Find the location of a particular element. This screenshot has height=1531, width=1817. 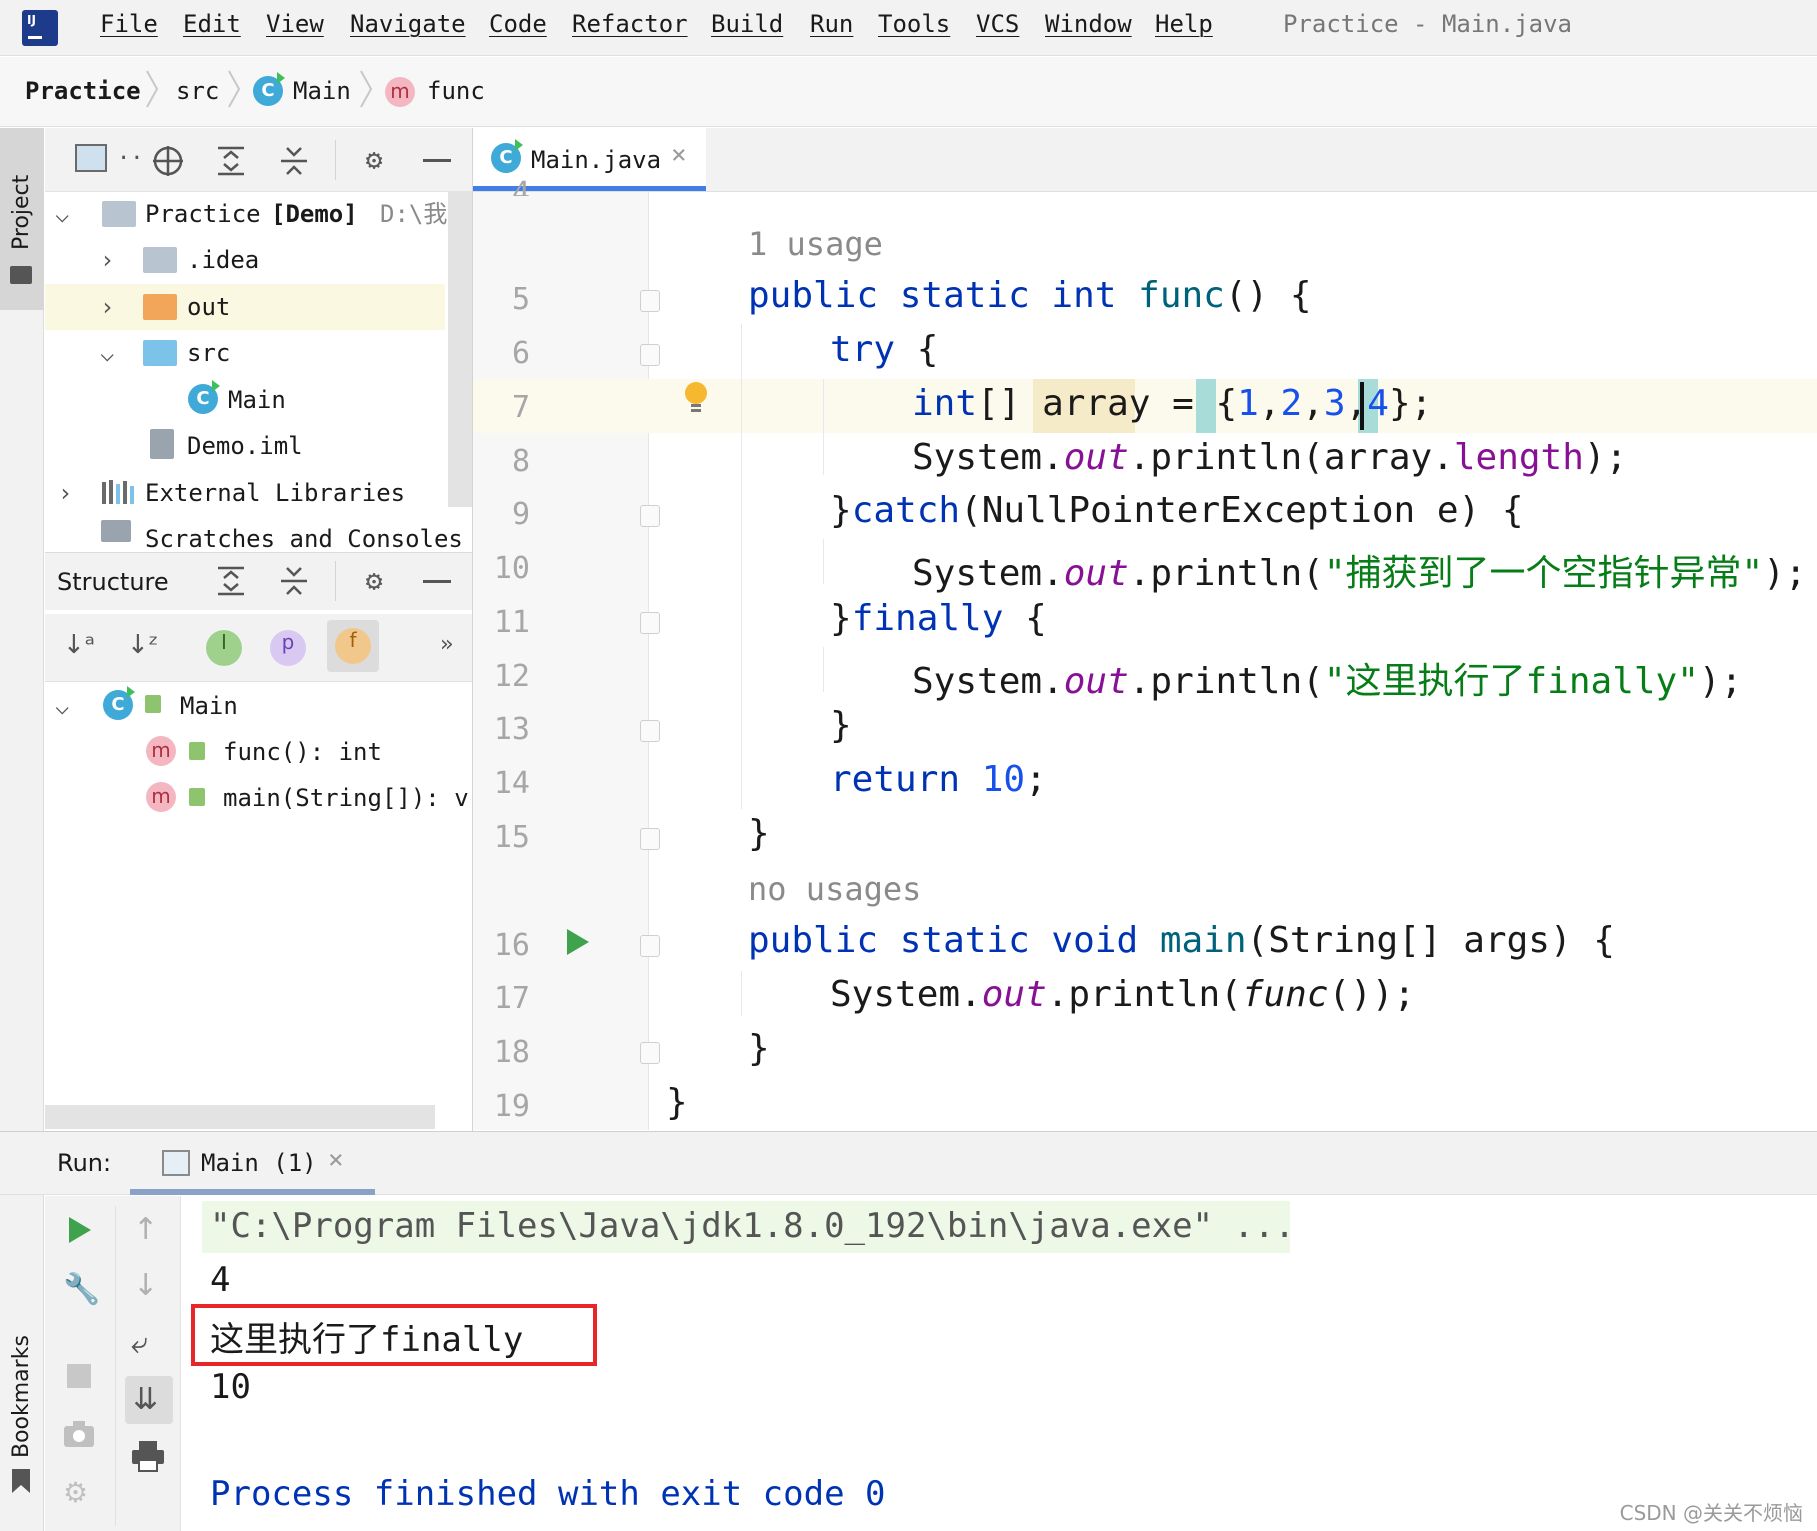

breadcrumb-project: Practice is located at coordinates (83, 91).